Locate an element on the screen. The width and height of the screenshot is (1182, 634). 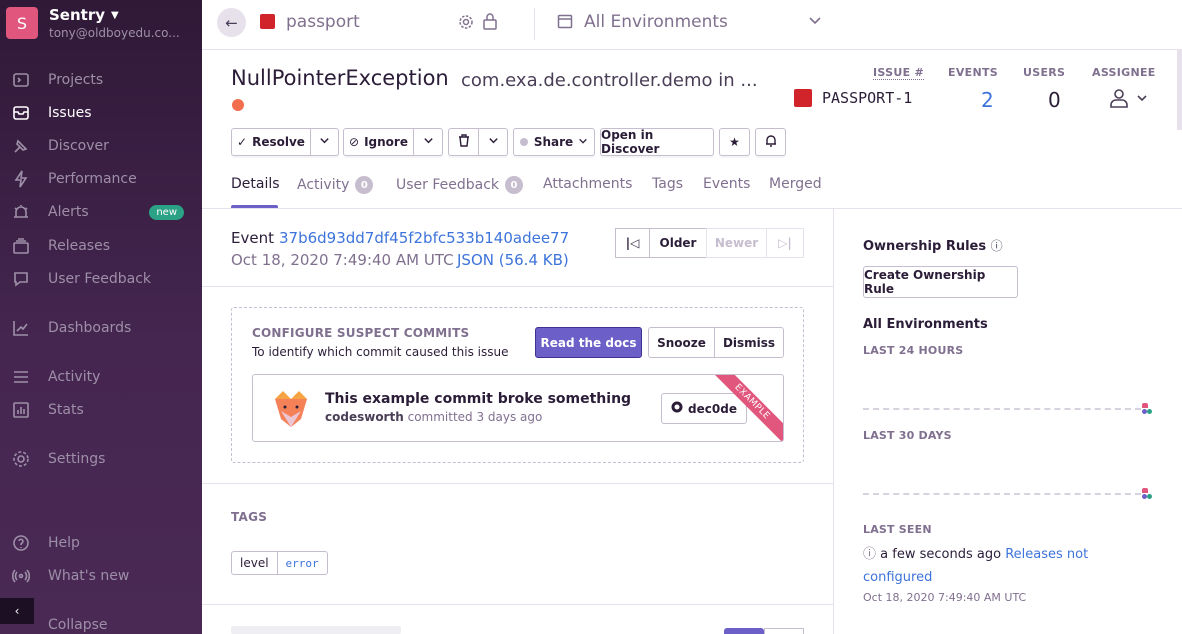
tab-merged: Merged is located at coordinates (795, 184).